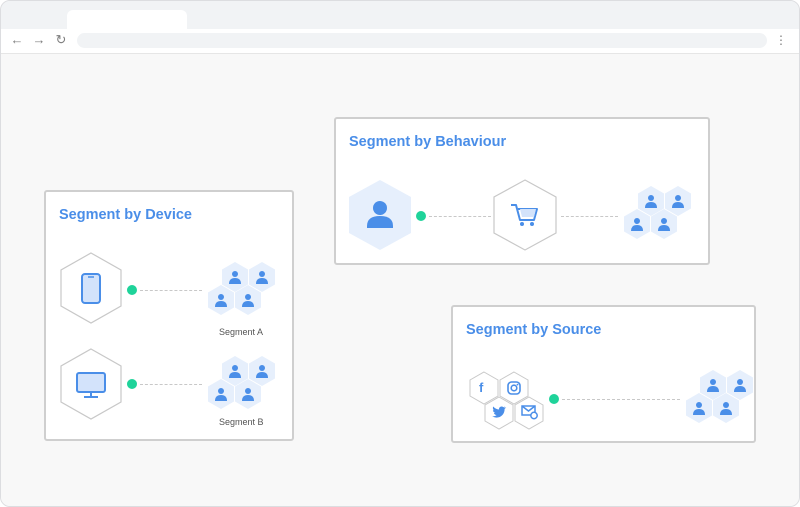  I want to click on user-icon, so click(380, 215).